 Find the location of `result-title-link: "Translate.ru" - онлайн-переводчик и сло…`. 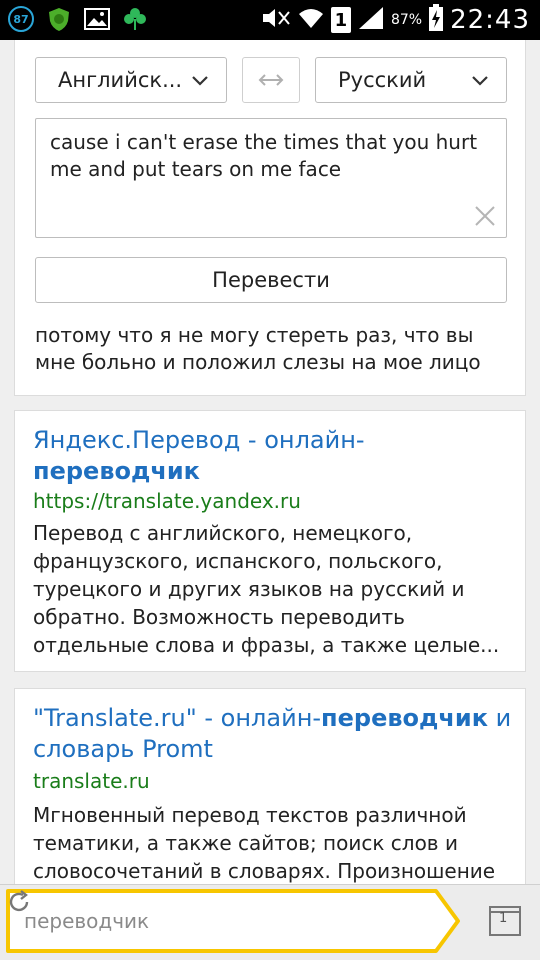

result-title-link: "Translate.ru" - онлайн-переводчик и сло… is located at coordinates (273, 734).